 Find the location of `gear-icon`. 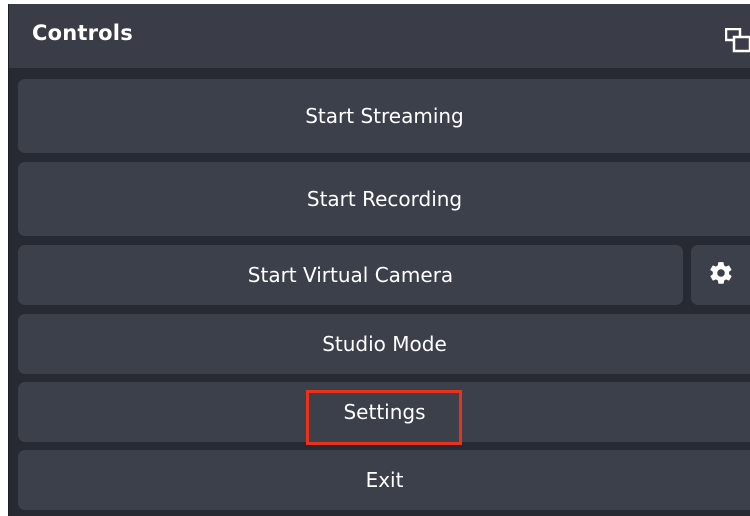

gear-icon is located at coordinates (721, 275).